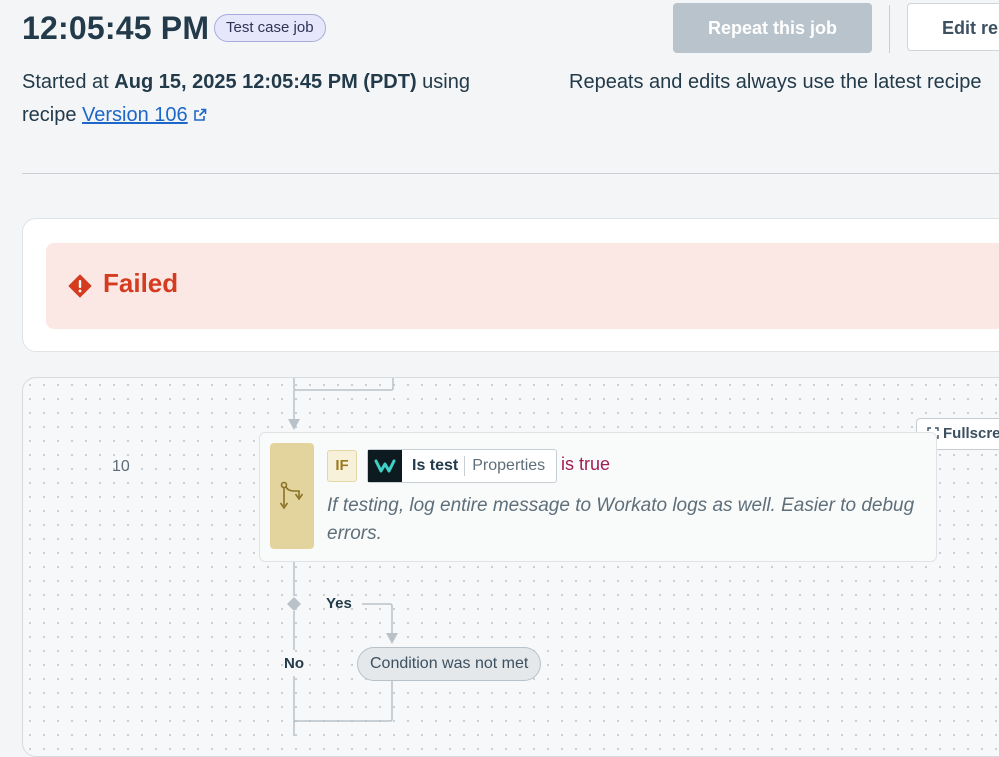 The width and height of the screenshot is (999, 757). Describe the element at coordinates (462, 466) in the screenshot. I see `datapill-is-test: Is test Properties` at that location.